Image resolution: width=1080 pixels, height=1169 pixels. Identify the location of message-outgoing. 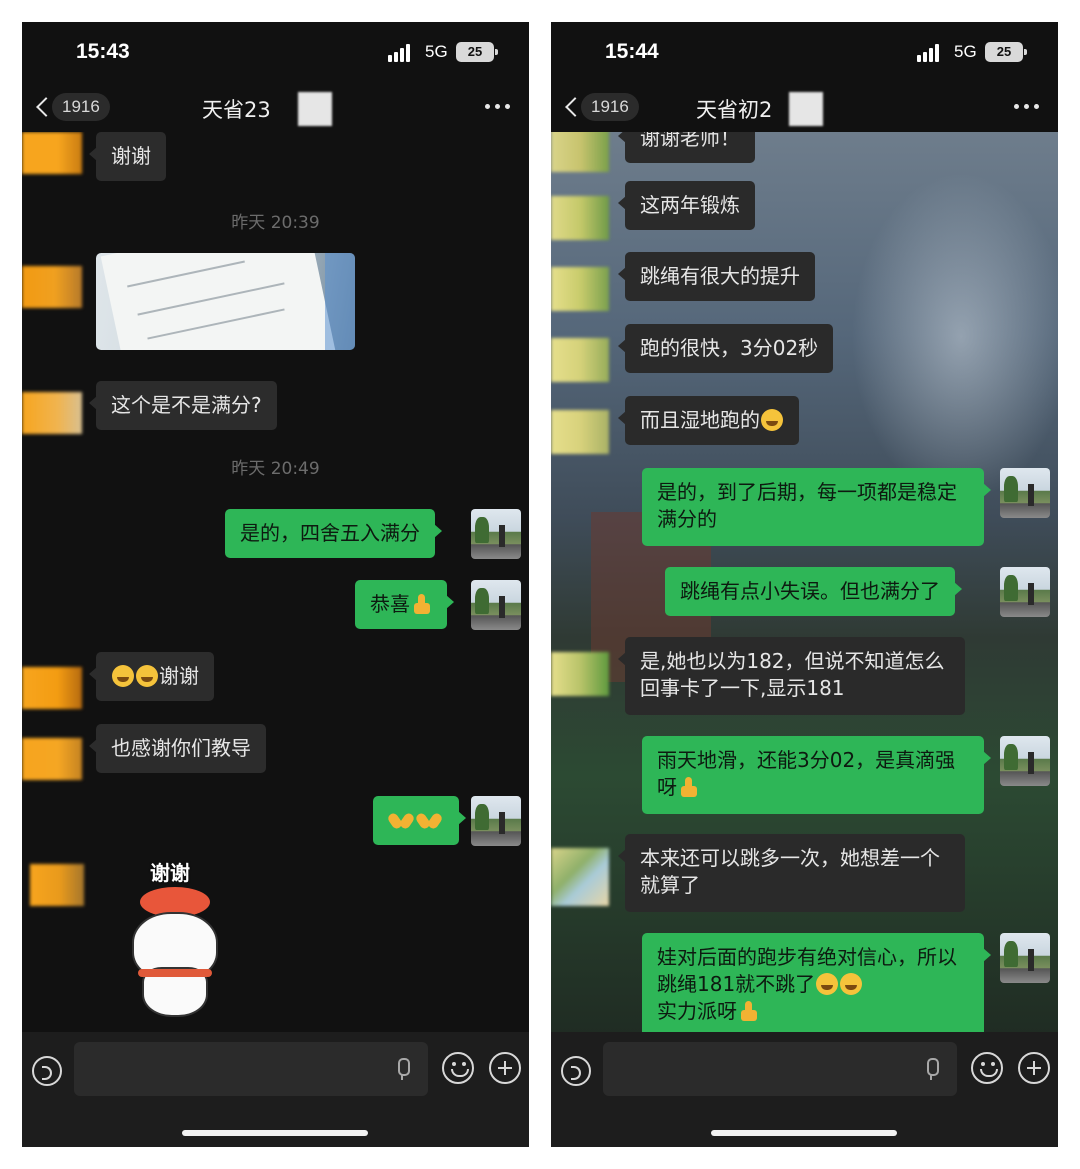
(419, 820).